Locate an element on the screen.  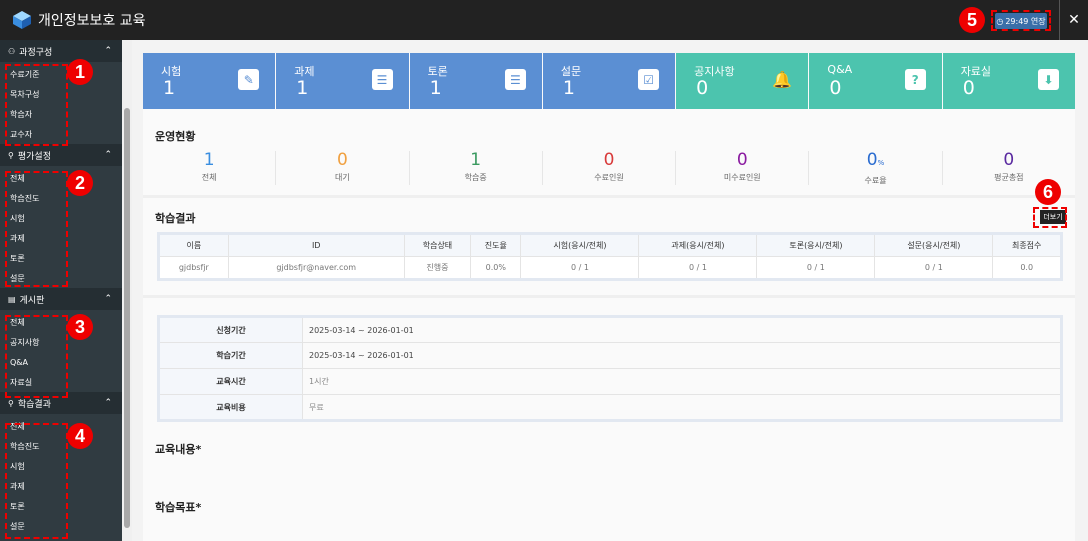
stat-label: 수료율 is located at coordinates (875, 180).